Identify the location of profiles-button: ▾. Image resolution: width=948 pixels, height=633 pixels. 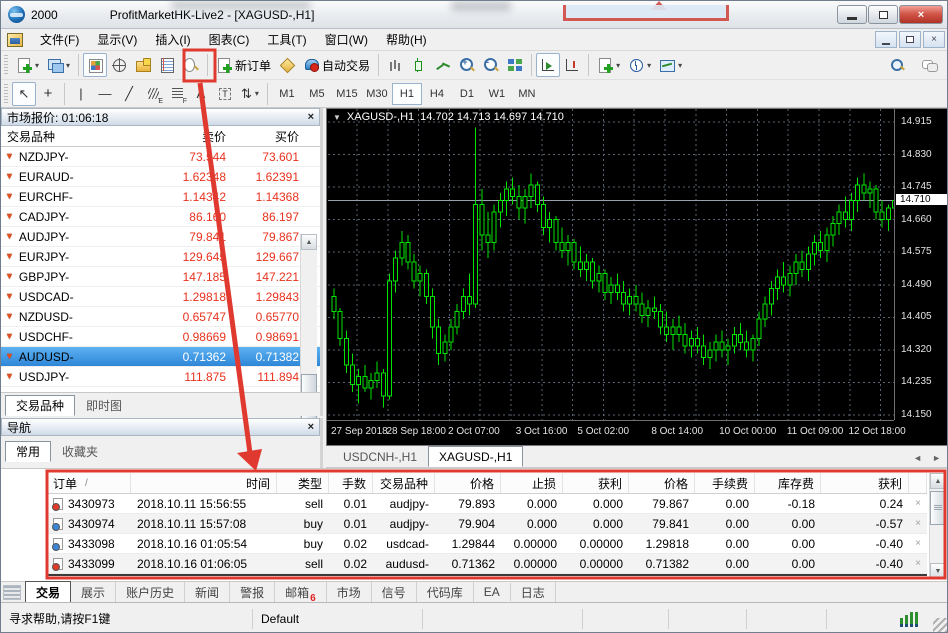
(58, 65).